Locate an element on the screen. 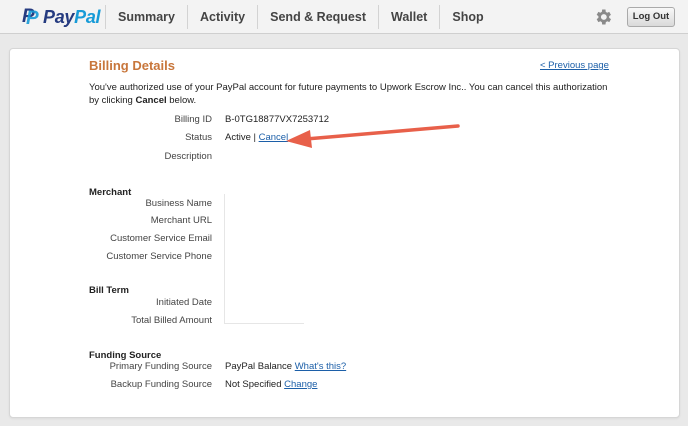  nav-shop: Shop is located at coordinates (467, 17).